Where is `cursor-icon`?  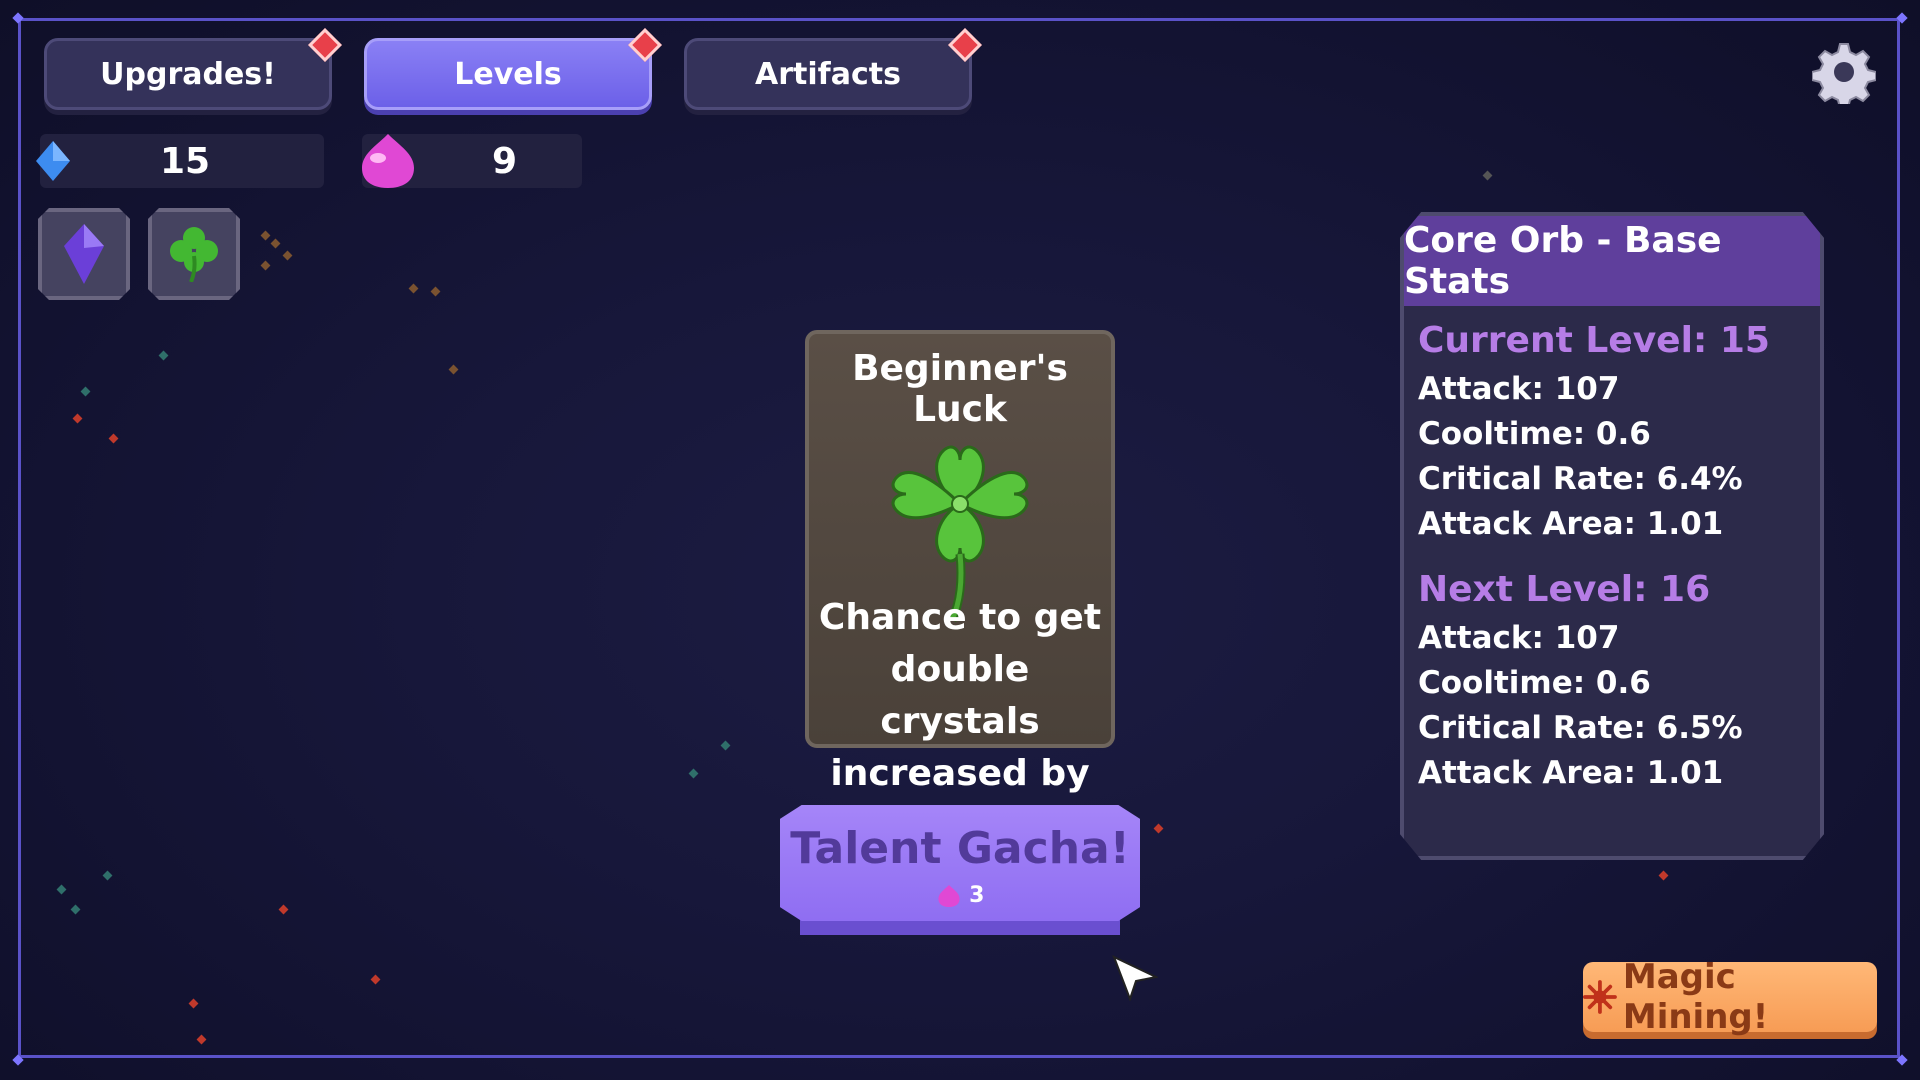 cursor-icon is located at coordinates (1135, 978).